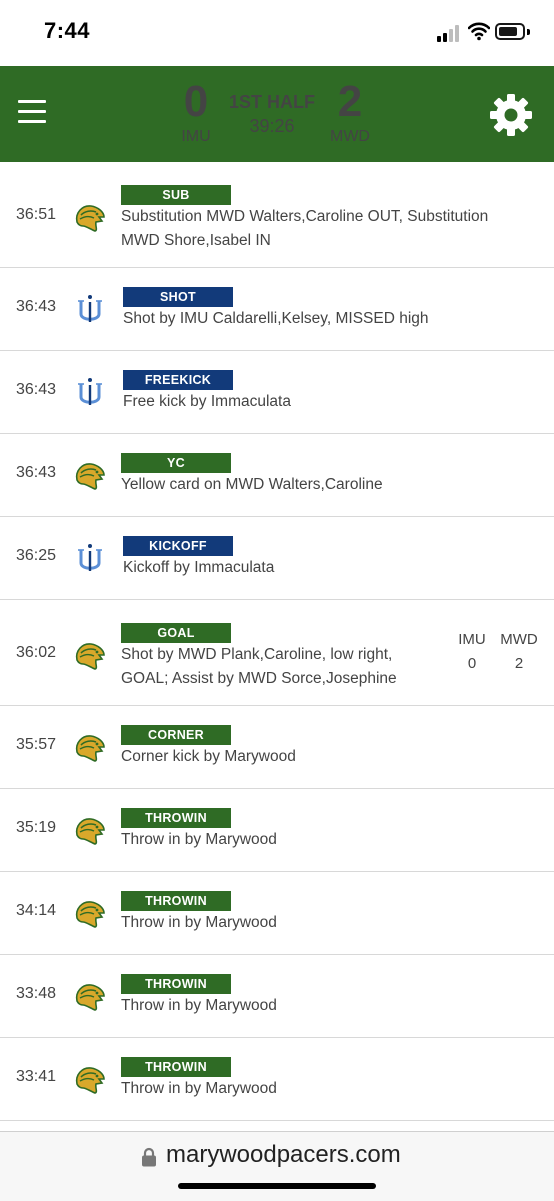 The height and width of the screenshot is (1201, 554). What do you see at coordinates (350, 101) in the screenshot?
I see `away-score: 2` at bounding box center [350, 101].